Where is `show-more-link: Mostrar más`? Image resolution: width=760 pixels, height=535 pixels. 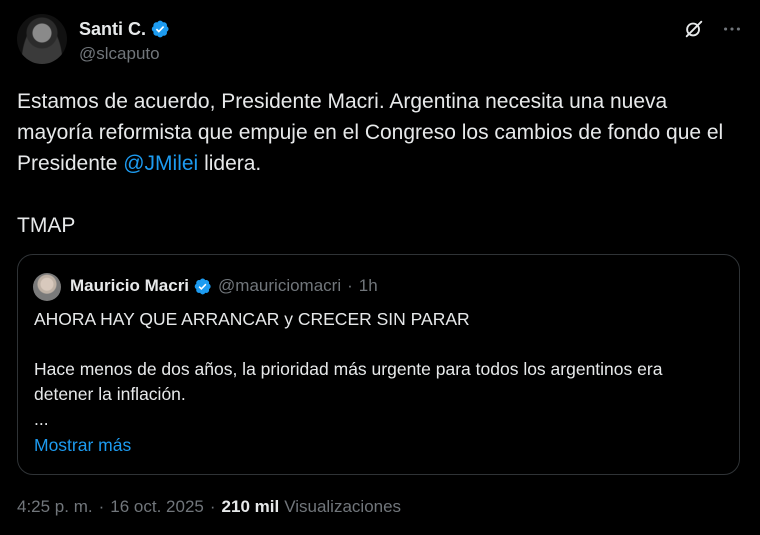
show-more-link: Mostrar más is located at coordinates (82, 445).